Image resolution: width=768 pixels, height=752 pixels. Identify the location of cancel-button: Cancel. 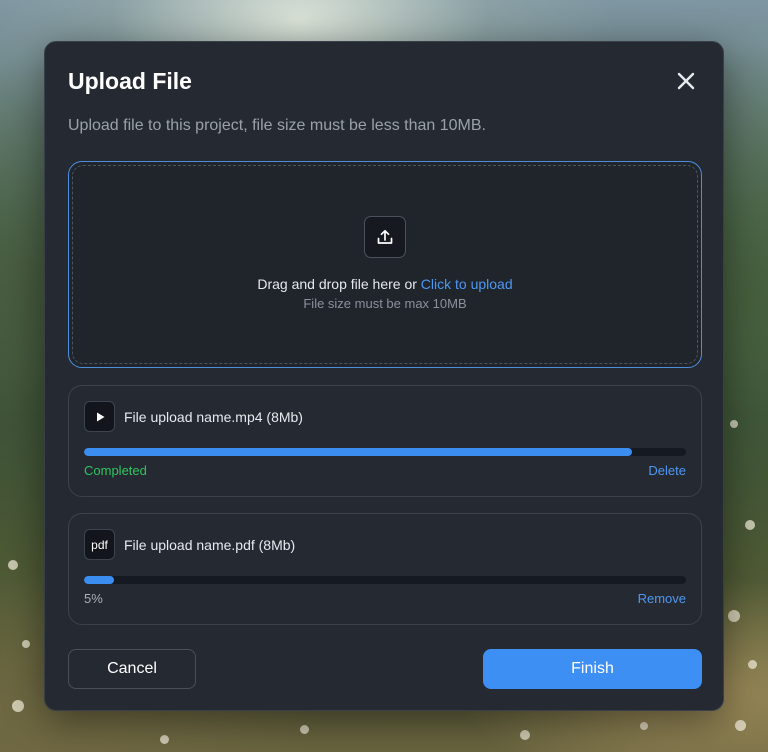
(132, 669).